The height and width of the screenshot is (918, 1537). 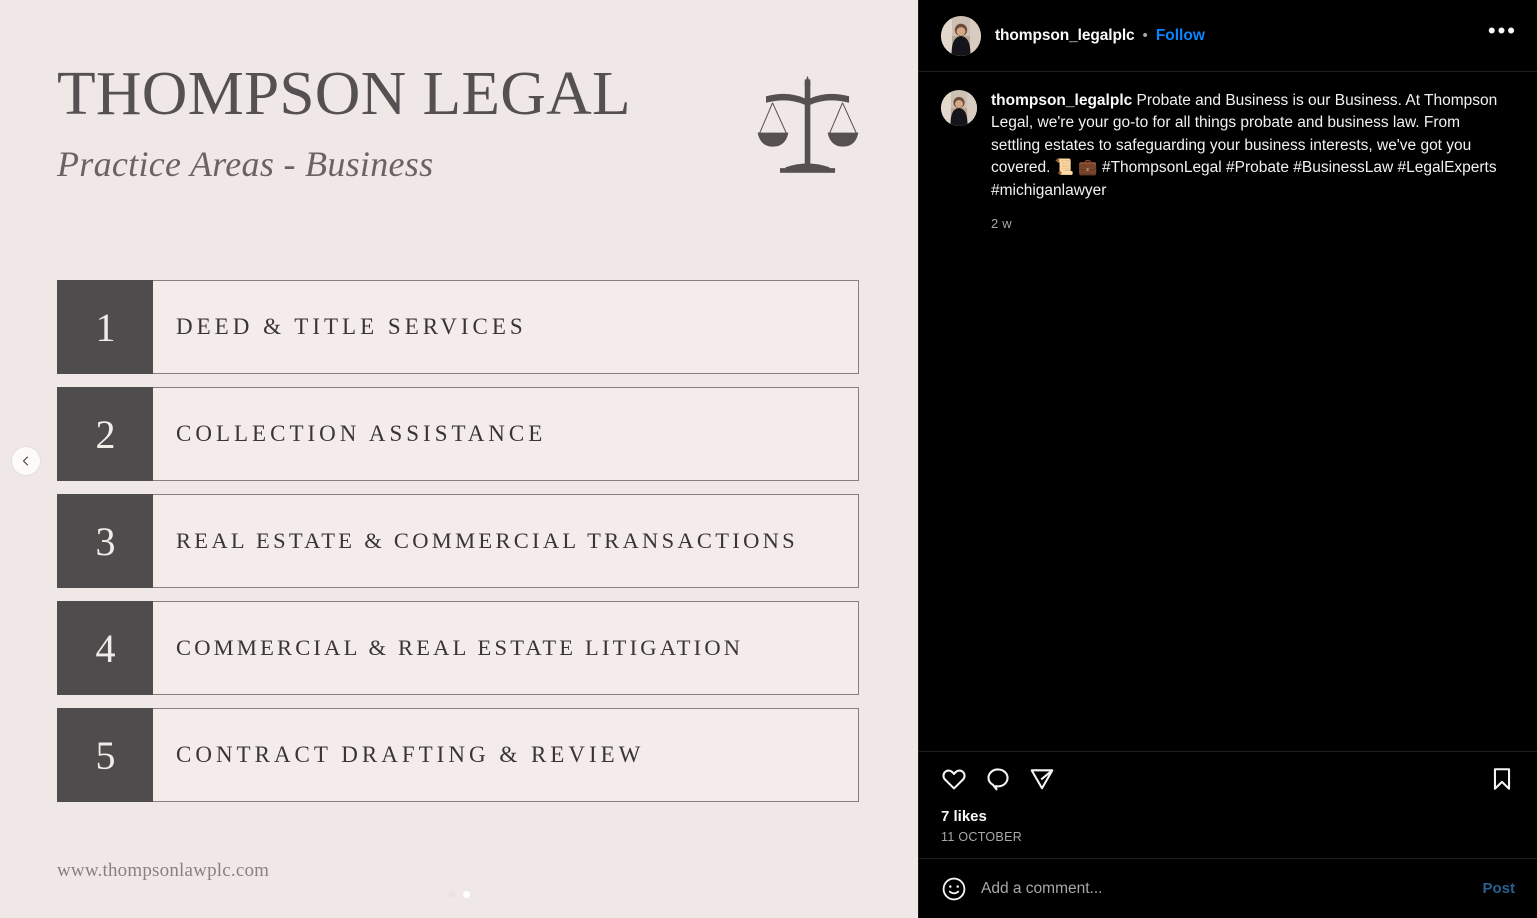 I want to click on carousel-prev-button, so click(x=26, y=461).